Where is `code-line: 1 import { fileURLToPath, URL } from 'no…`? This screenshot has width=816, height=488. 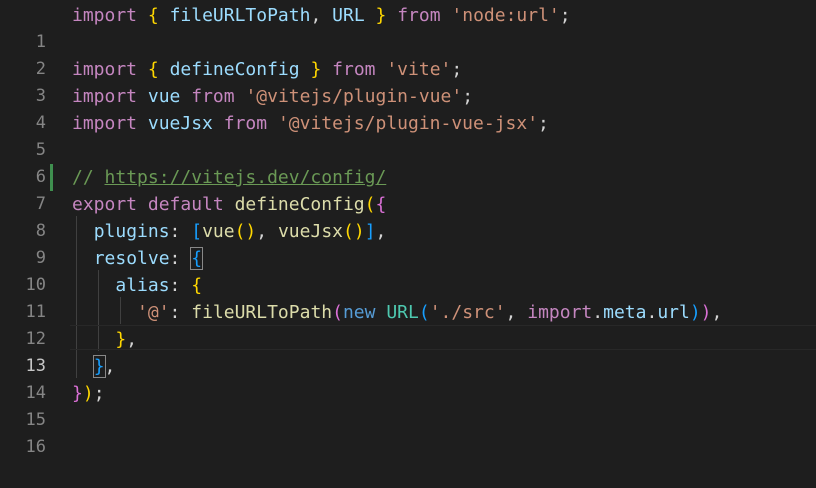
code-line: 1 import { fileURLToPath, URL } from 'no… is located at coordinates (408, 27).